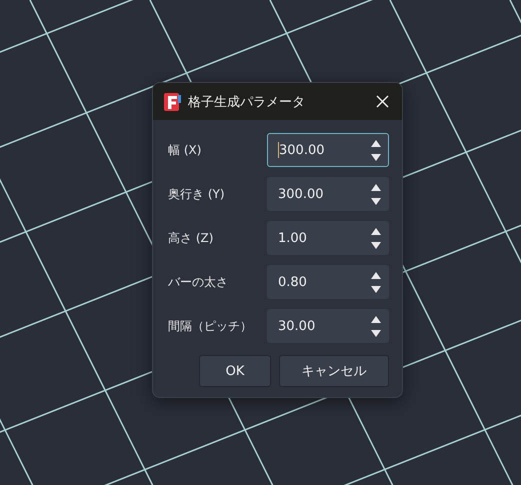  What do you see at coordinates (328, 282) in the screenshot?
I see `number-spinbox: 0.80` at bounding box center [328, 282].